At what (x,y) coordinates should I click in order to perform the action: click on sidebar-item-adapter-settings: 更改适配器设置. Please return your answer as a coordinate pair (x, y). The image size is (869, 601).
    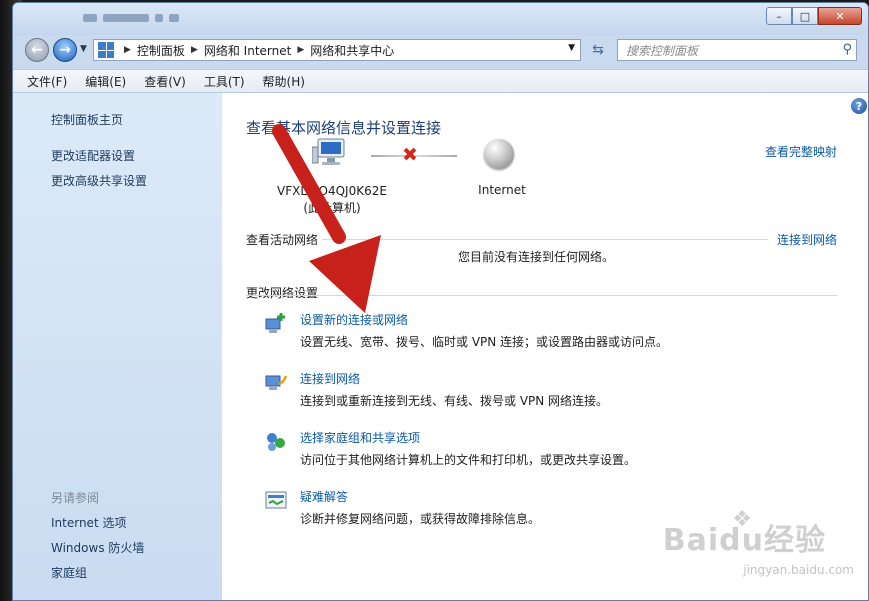
    Looking at the image, I should click on (93, 155).